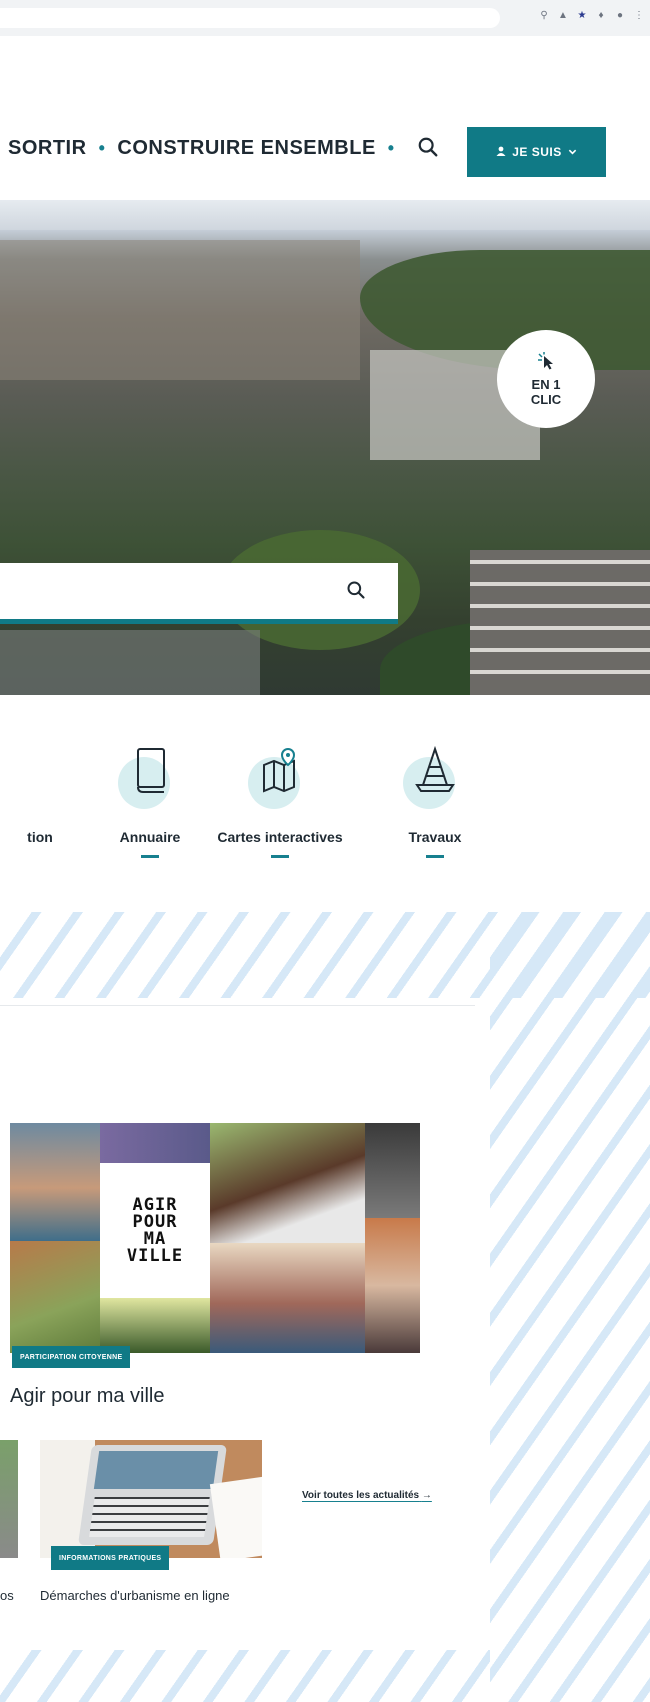  I want to click on user-icon, so click(501, 152).